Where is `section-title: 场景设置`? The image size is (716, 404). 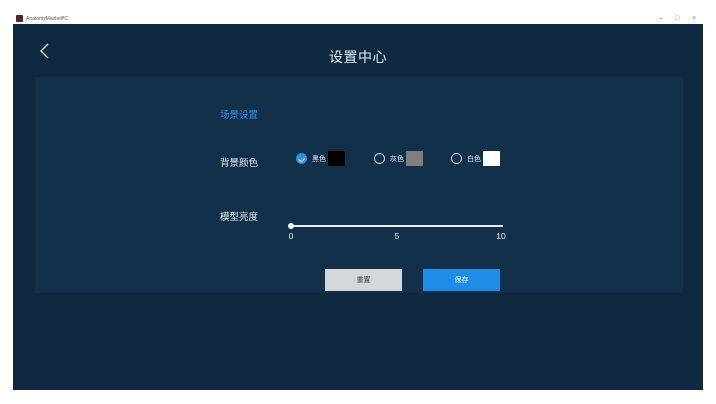 section-title: 场景设置 is located at coordinates (239, 115).